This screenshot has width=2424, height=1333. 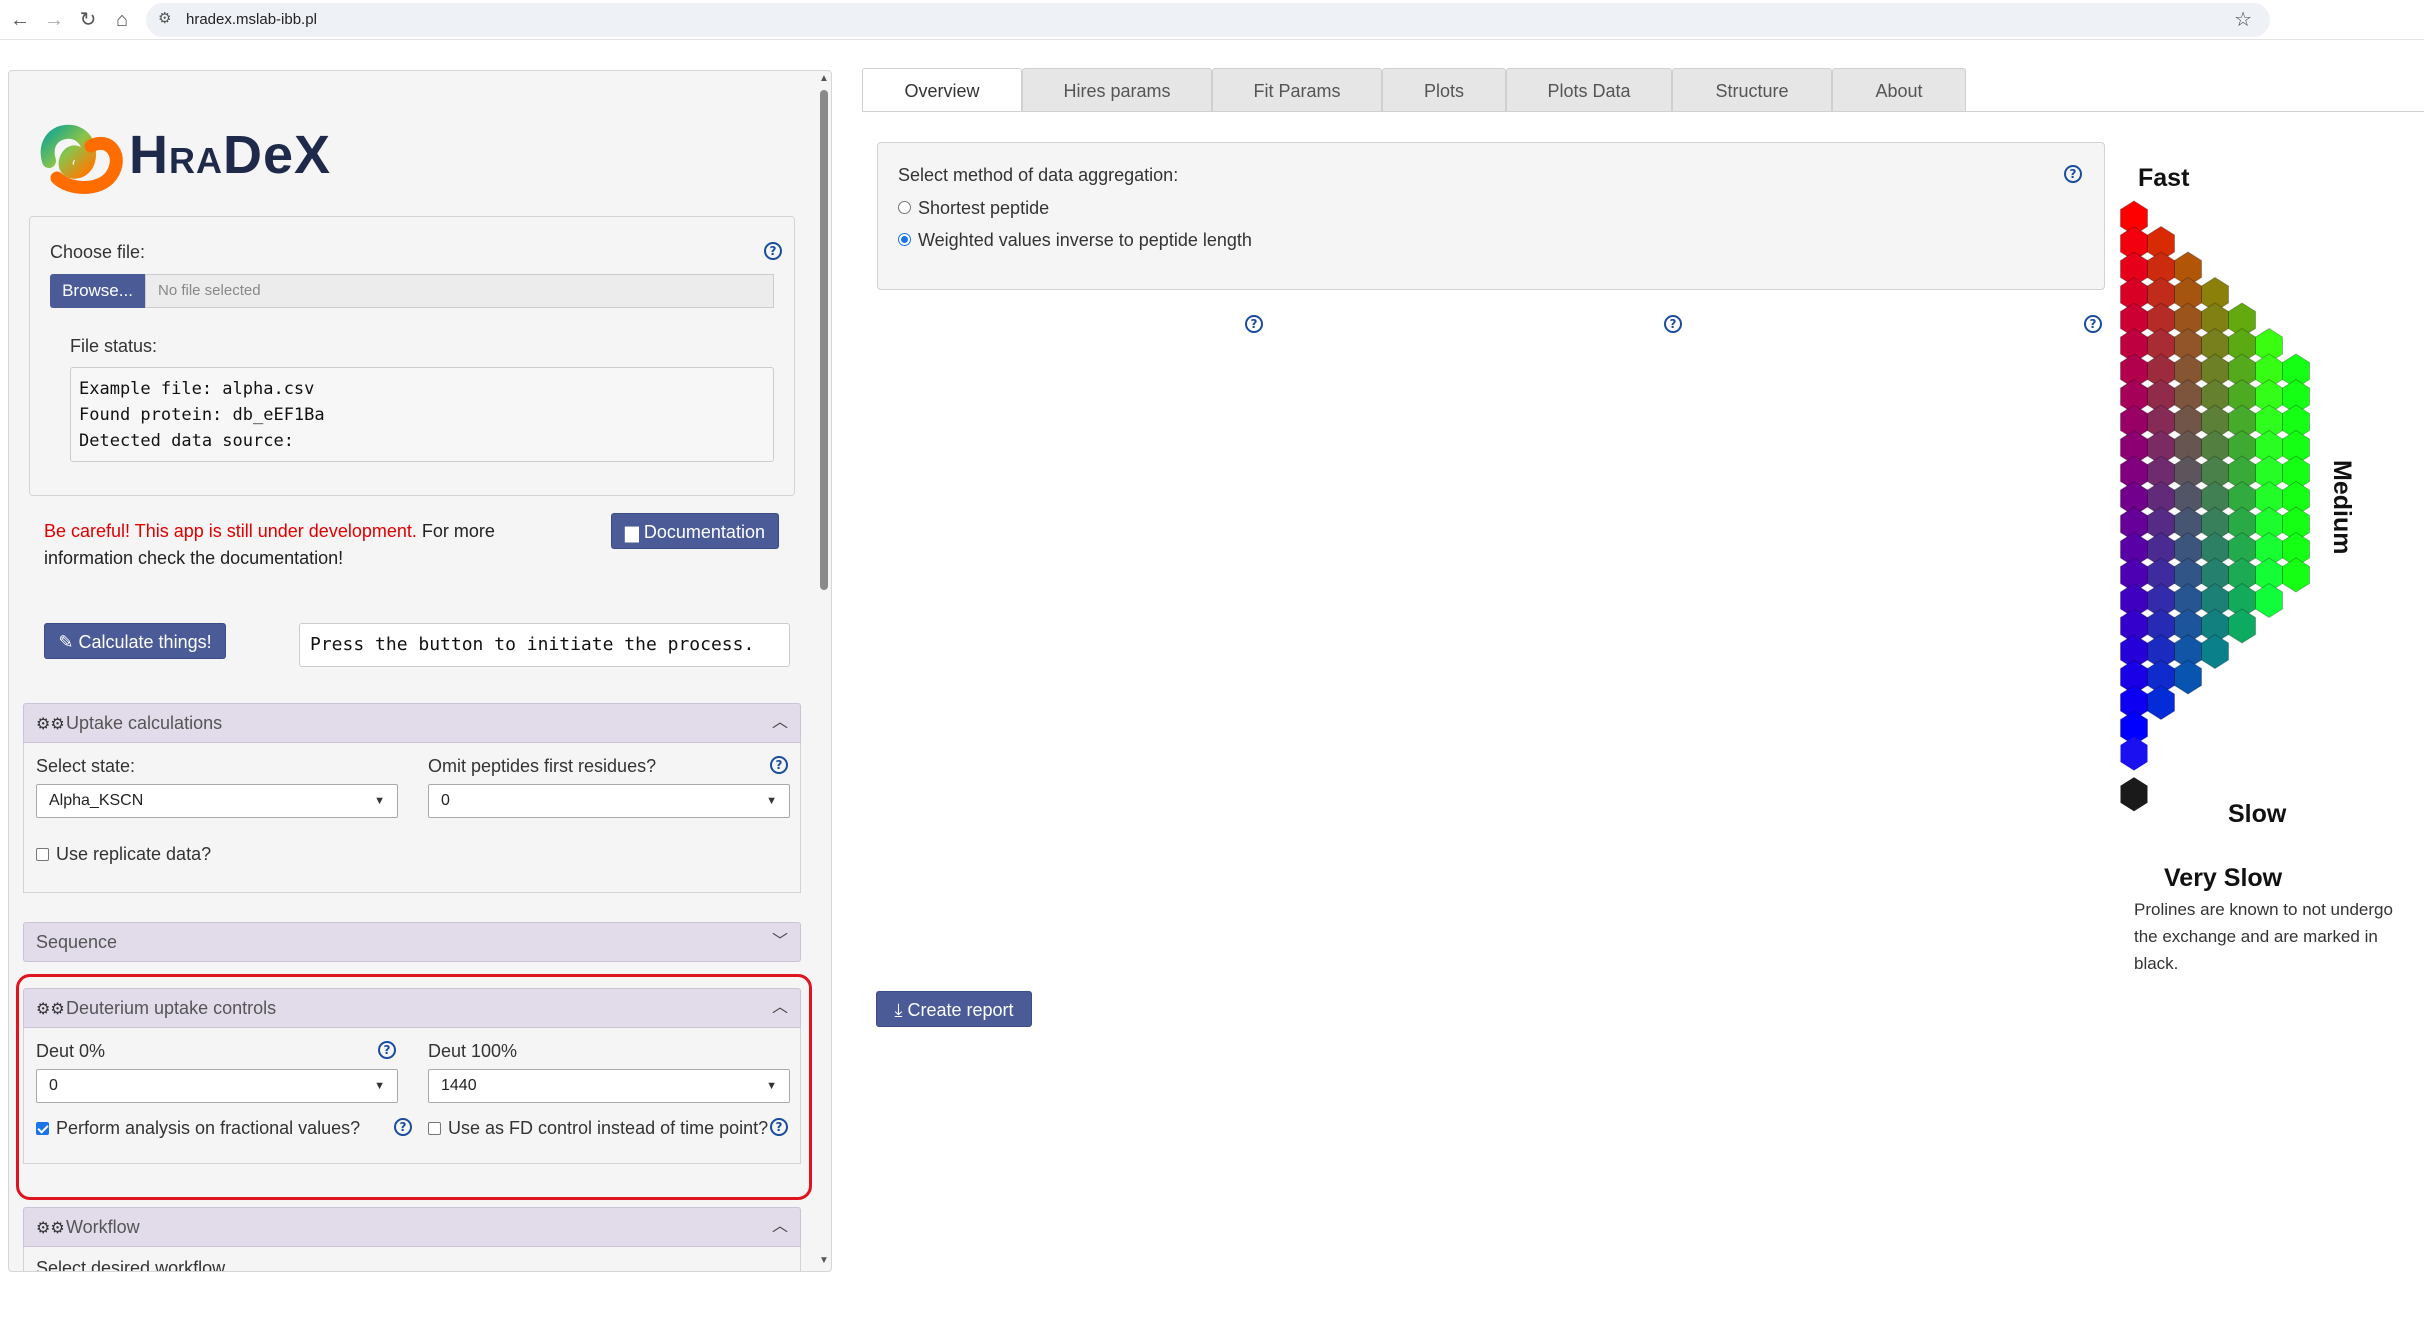 I want to click on tab-plots-data: Plots Data, so click(x=1589, y=90).